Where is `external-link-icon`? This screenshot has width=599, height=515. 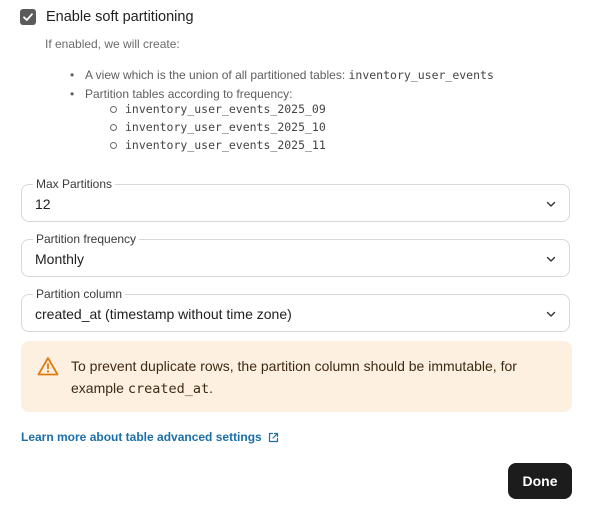
external-link-icon is located at coordinates (273, 437).